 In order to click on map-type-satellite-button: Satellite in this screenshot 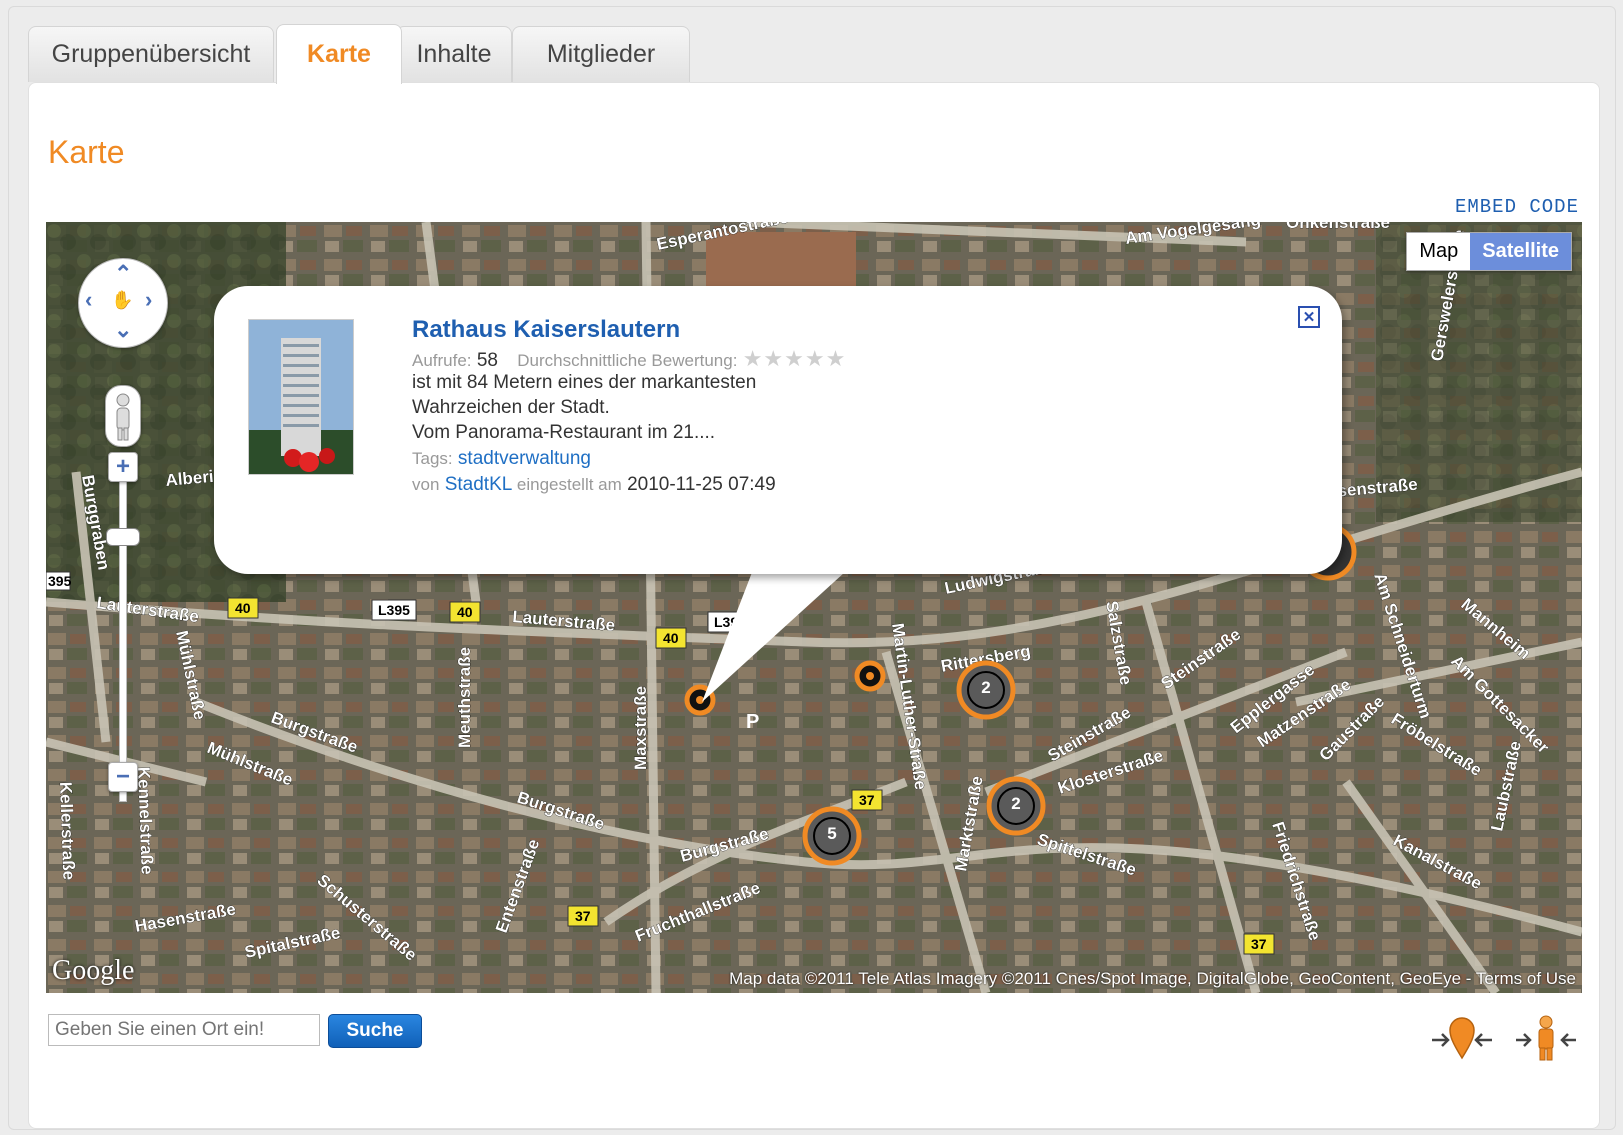, I will do `click(1520, 251)`.